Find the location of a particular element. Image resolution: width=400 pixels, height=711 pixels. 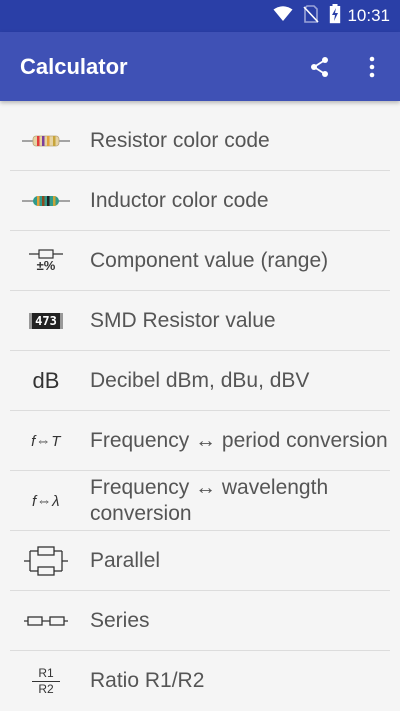

status-icons is located at coordinates (307, 16).